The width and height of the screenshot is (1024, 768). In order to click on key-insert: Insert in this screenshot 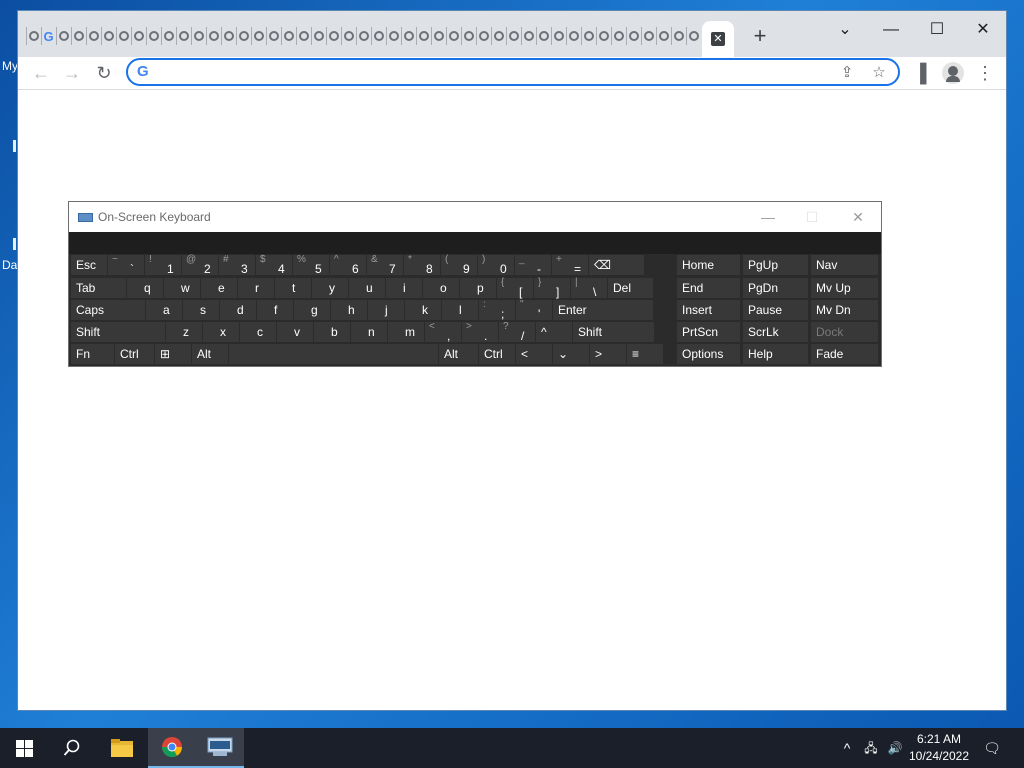, I will do `click(708, 310)`.